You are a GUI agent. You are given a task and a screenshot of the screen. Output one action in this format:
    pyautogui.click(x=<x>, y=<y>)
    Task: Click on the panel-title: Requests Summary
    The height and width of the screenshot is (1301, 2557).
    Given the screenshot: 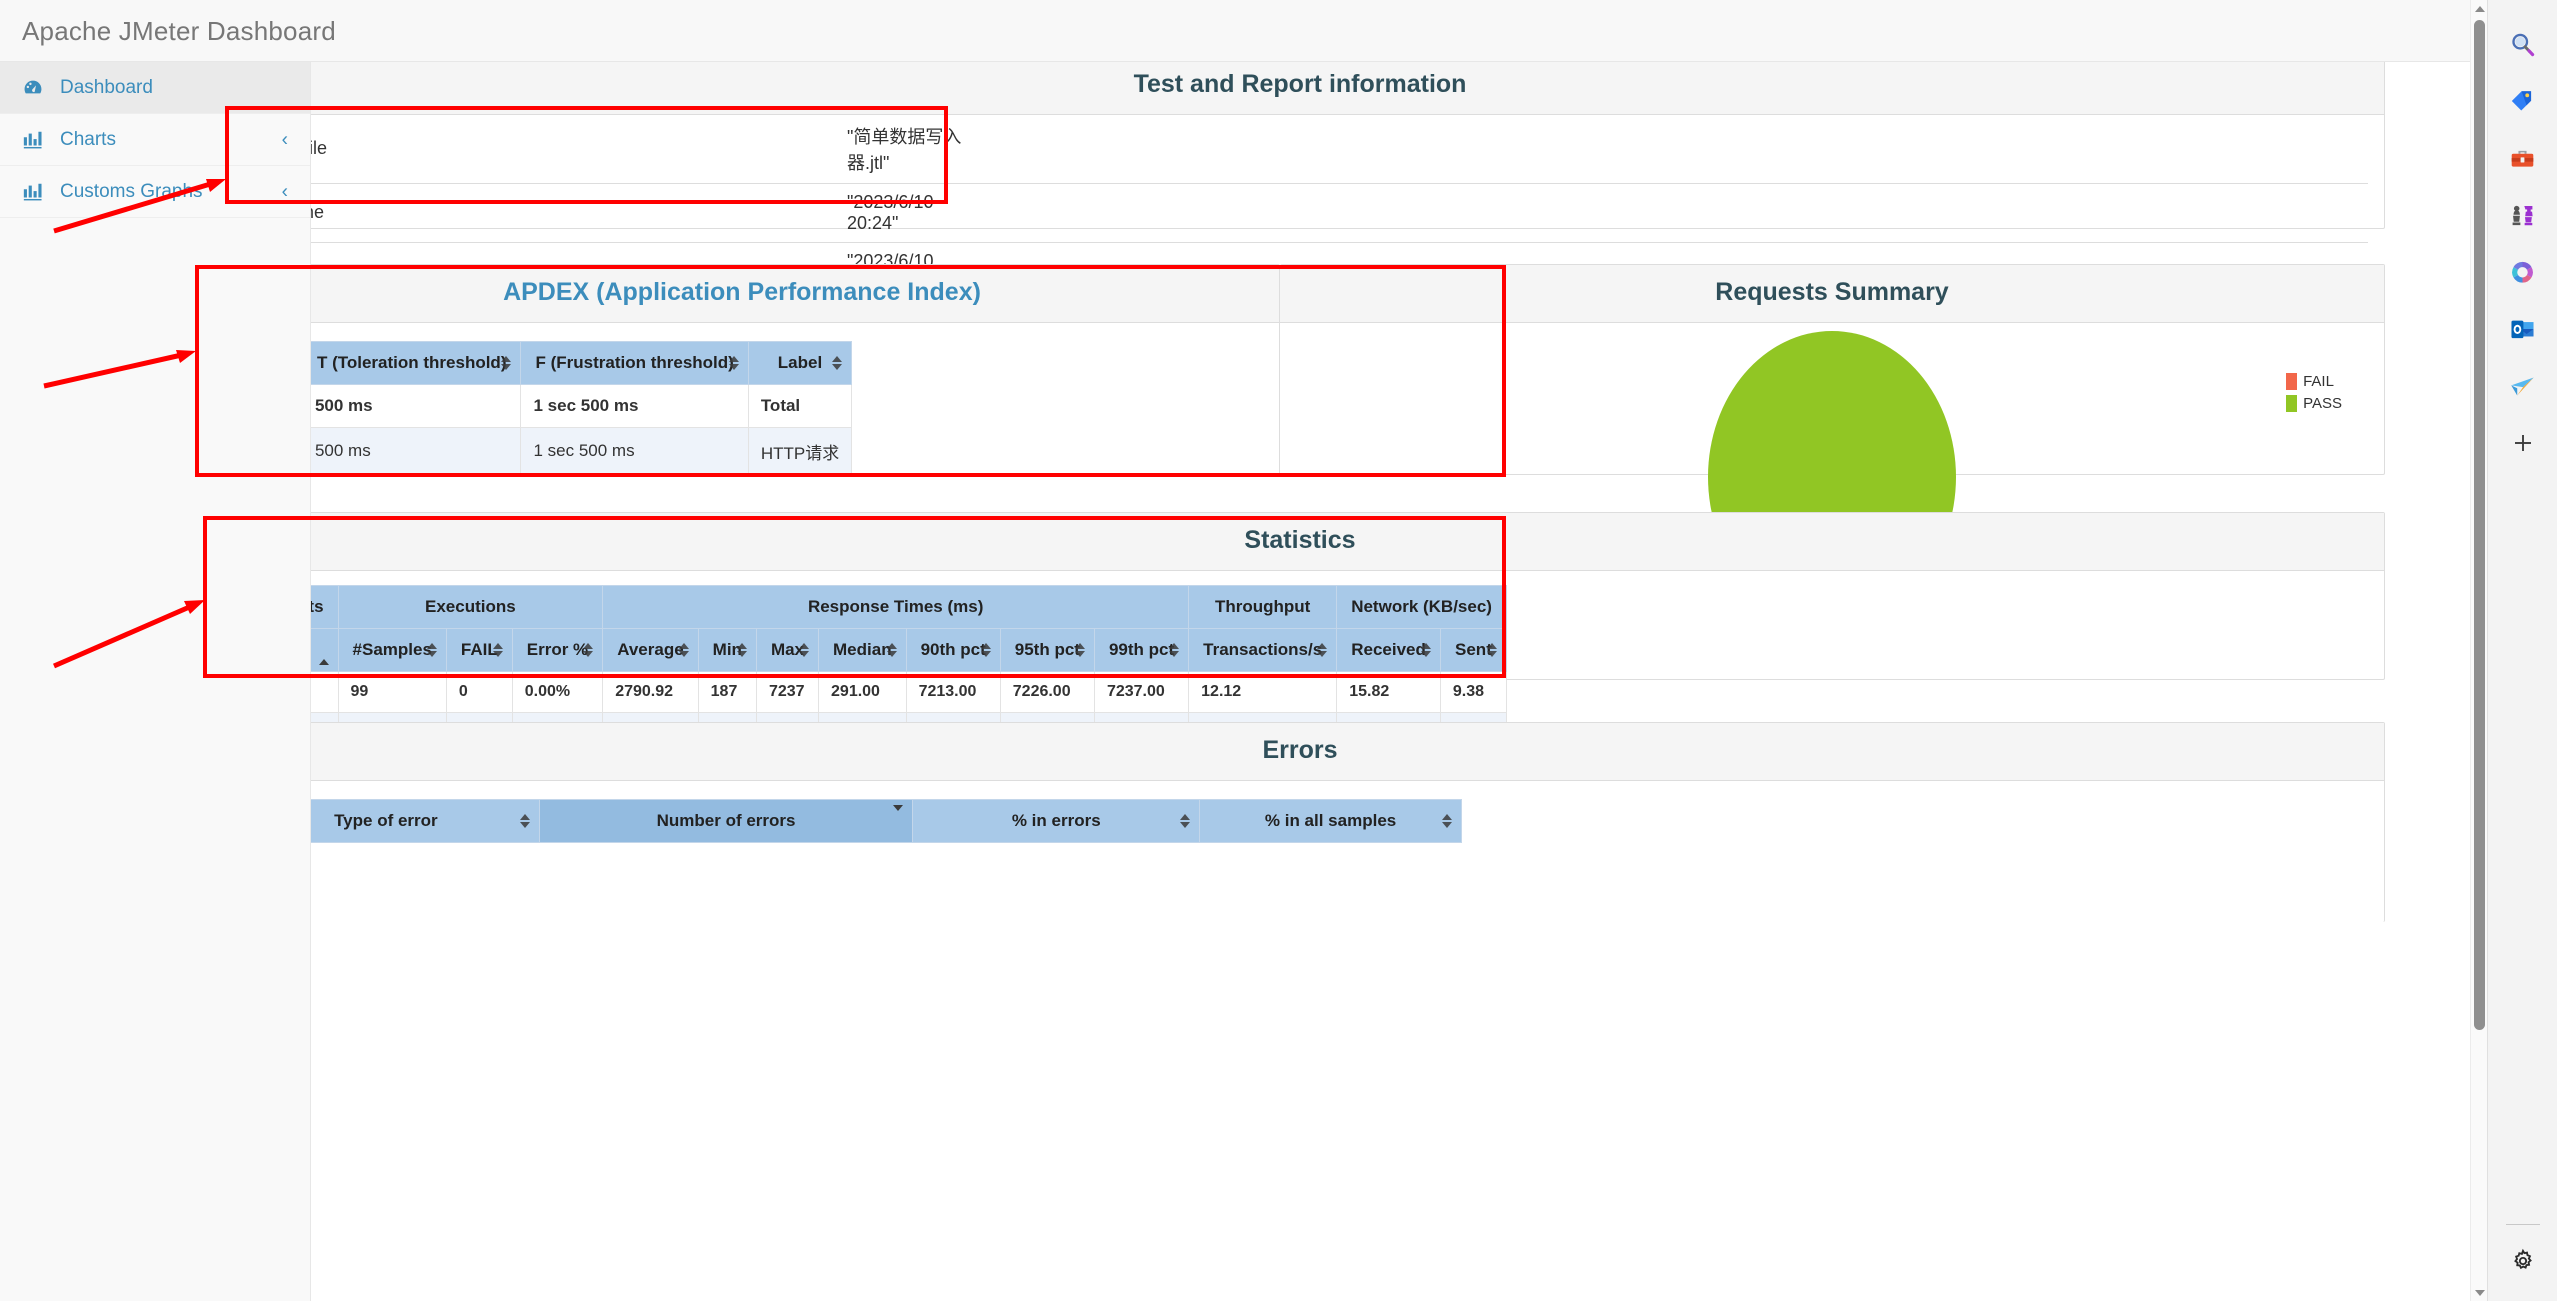 What is the action you would take?
    pyautogui.click(x=1832, y=292)
    